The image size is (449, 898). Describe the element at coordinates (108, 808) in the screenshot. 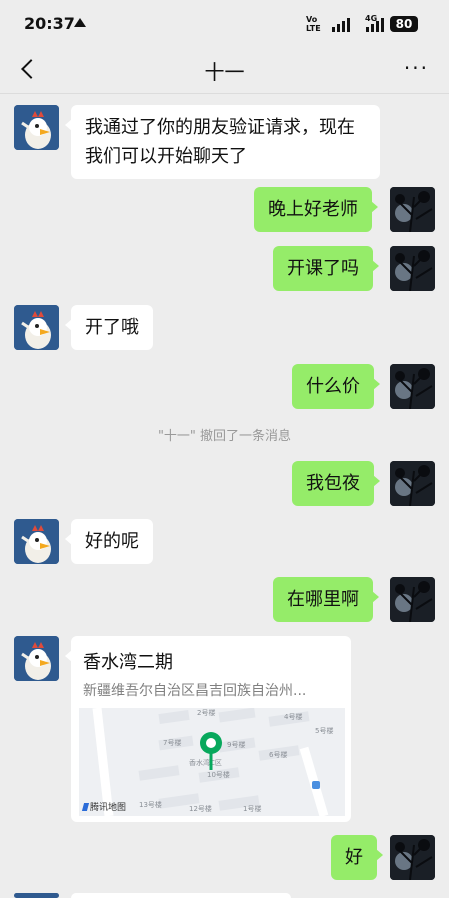

I see `map-brand-text: 腾讯地图` at that location.